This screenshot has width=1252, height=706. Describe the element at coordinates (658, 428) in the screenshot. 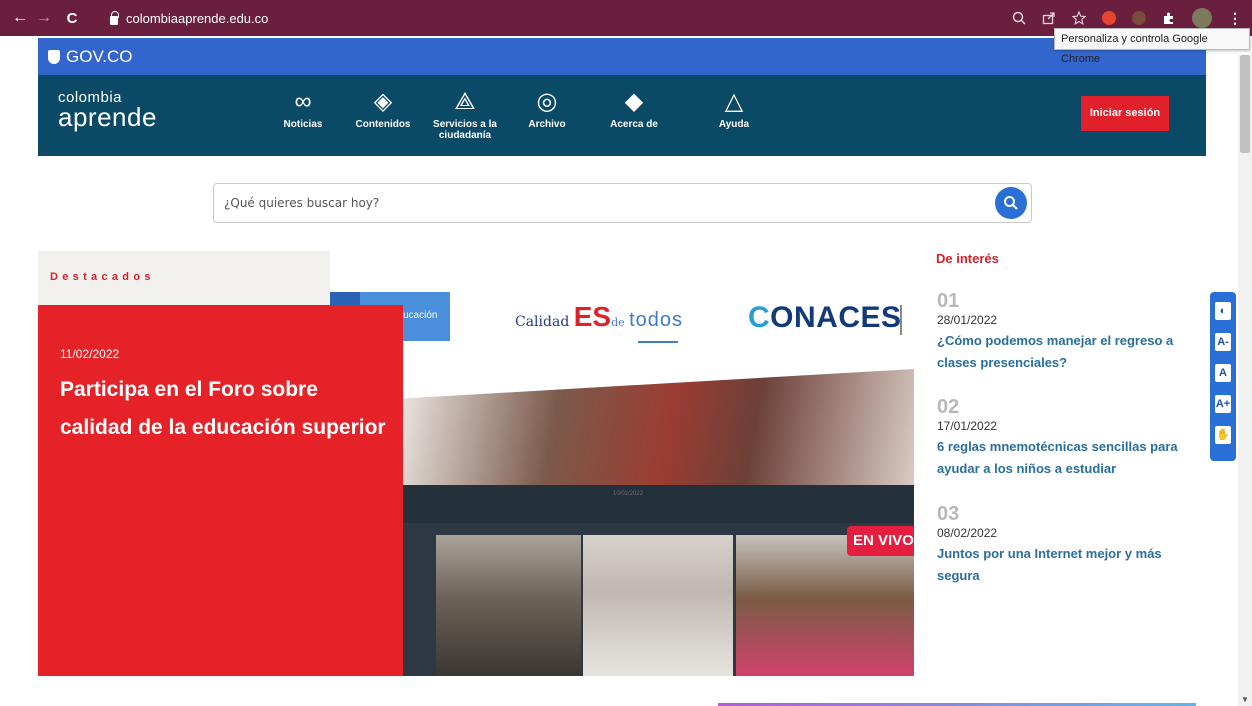

I see `hero-photo` at that location.